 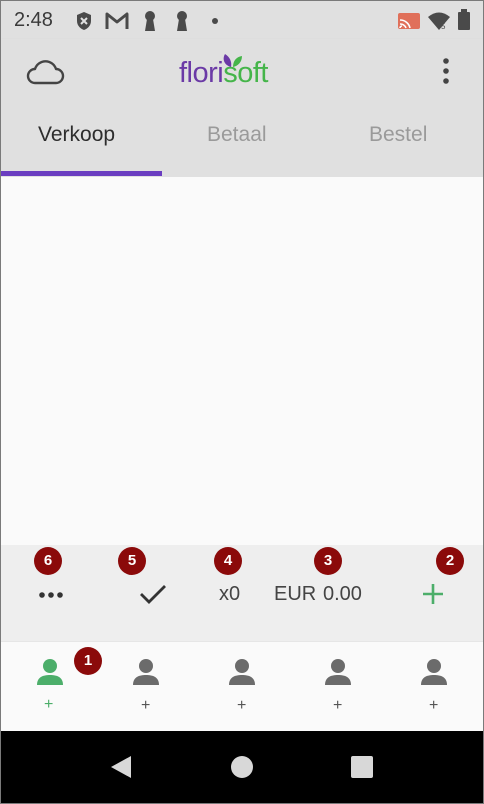 What do you see at coordinates (228, 561) in the screenshot?
I see `badge-4: 4` at bounding box center [228, 561].